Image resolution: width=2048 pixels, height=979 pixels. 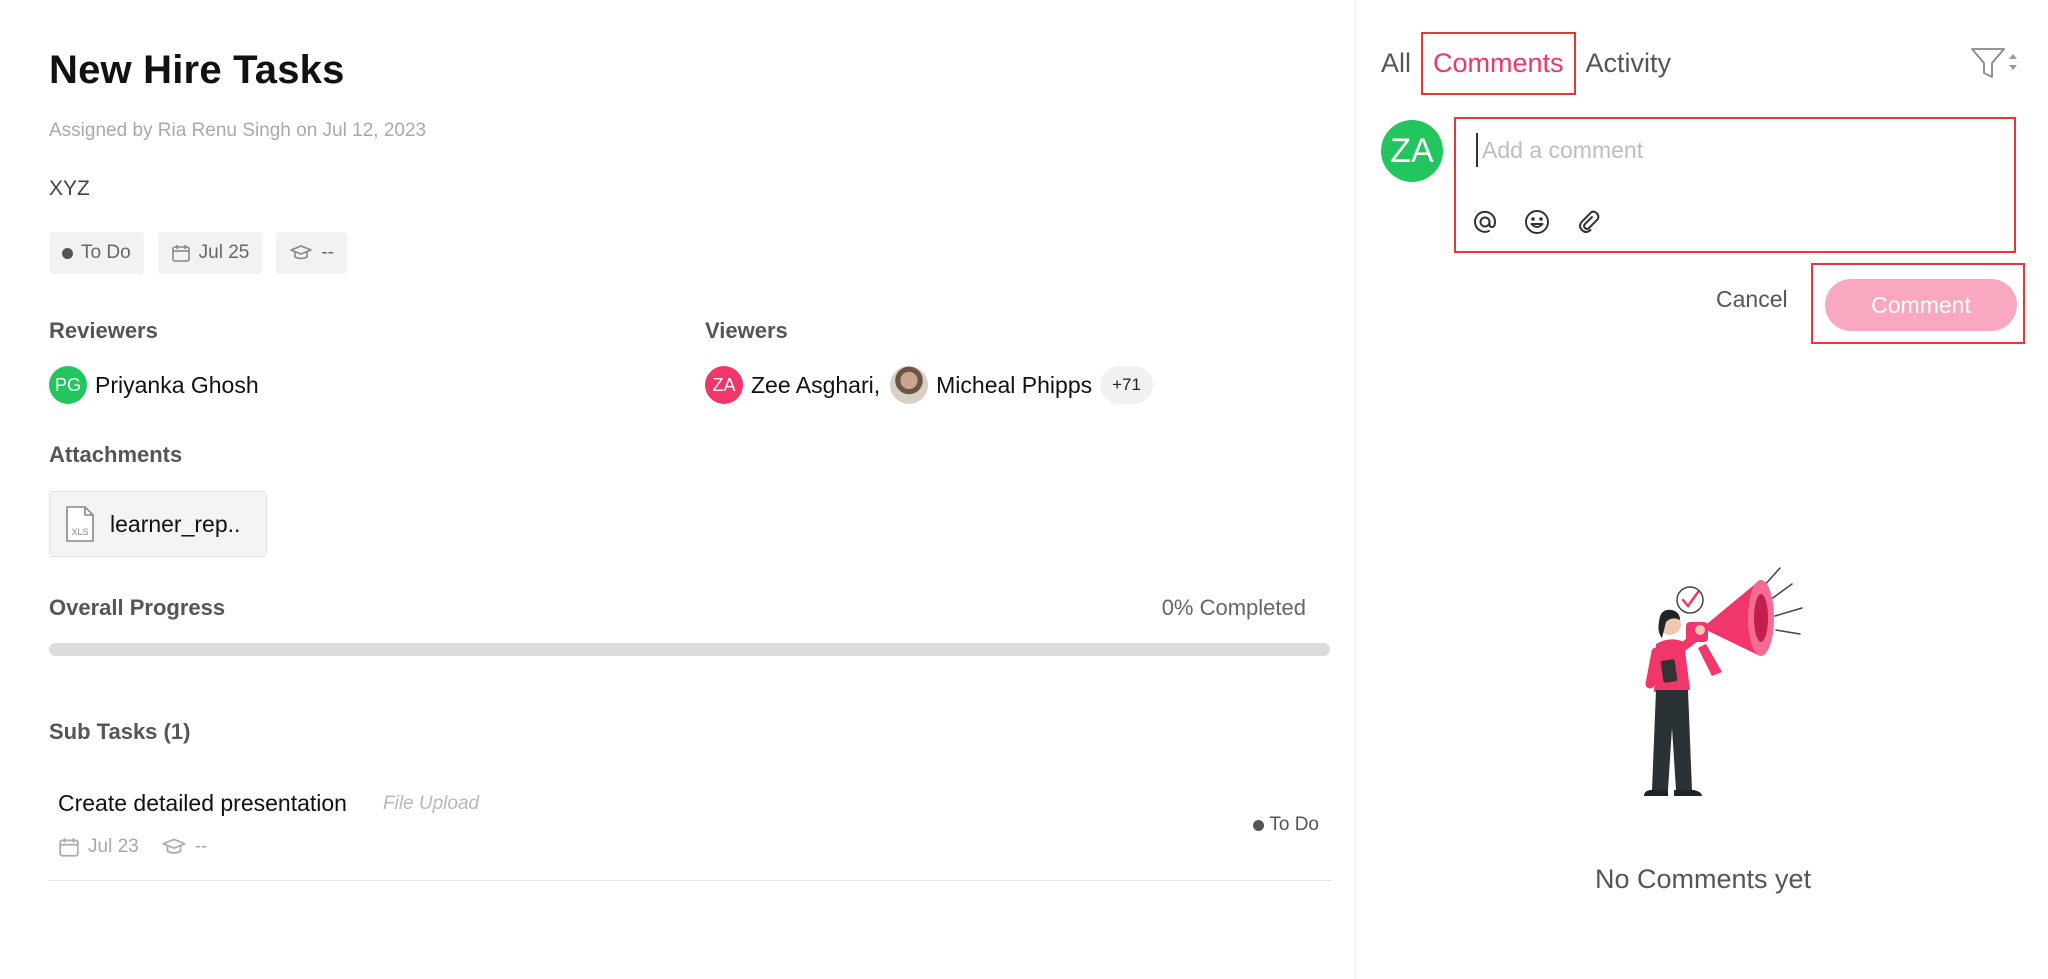 I want to click on empty-state-text: No Comments yet, so click(x=1703, y=879).